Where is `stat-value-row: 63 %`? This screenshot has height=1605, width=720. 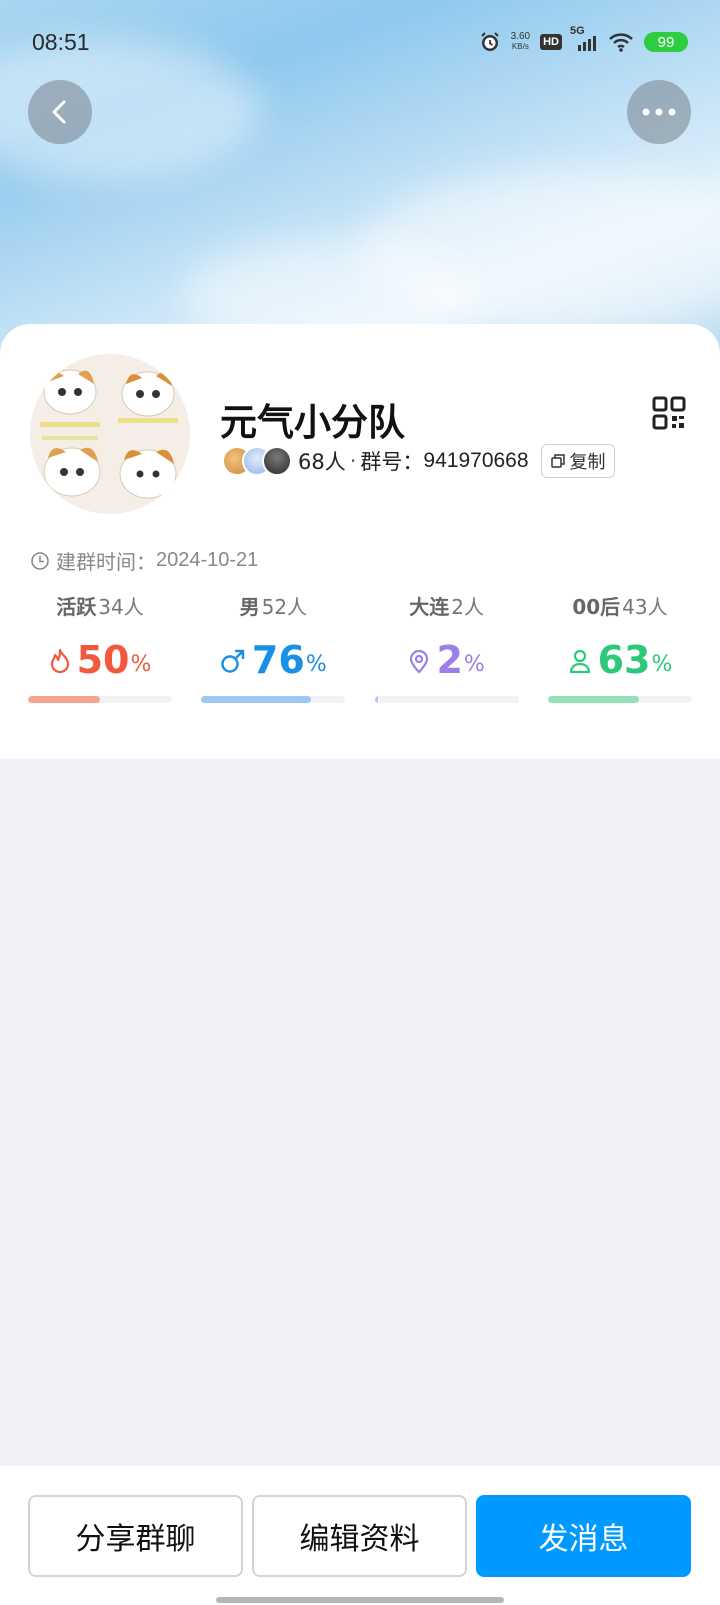 stat-value-row: 63 % is located at coordinates (620, 654).